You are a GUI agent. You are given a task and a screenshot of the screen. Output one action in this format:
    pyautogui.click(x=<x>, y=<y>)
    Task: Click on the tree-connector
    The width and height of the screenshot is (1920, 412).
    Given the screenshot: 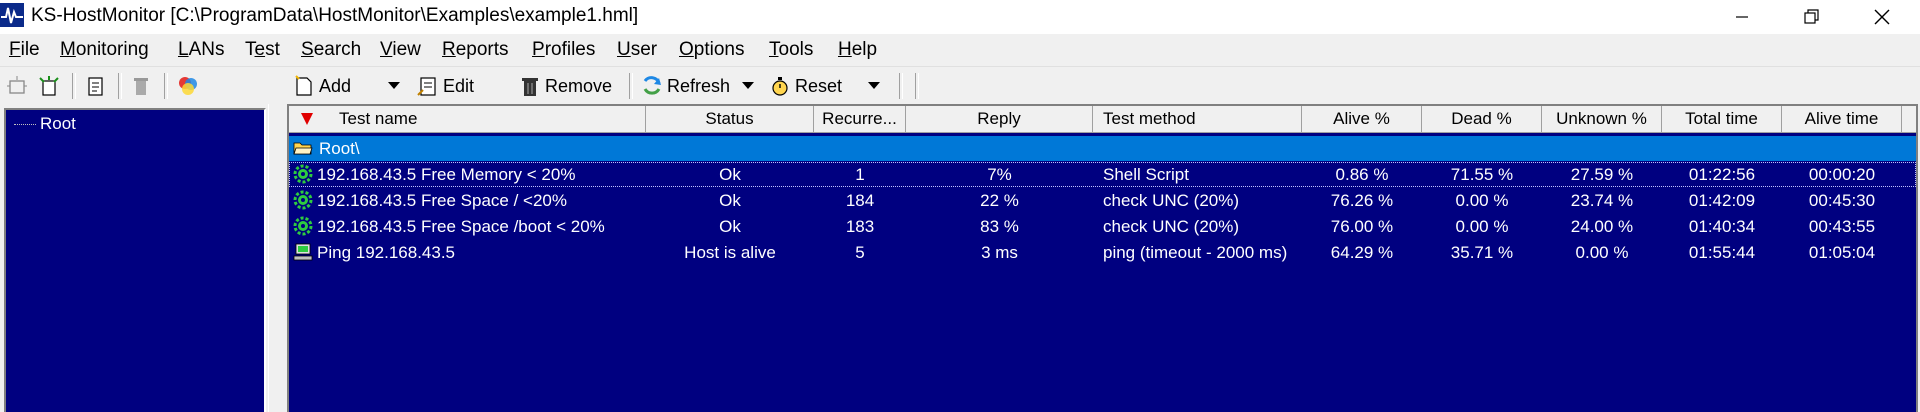 What is the action you would take?
    pyautogui.click(x=25, y=125)
    